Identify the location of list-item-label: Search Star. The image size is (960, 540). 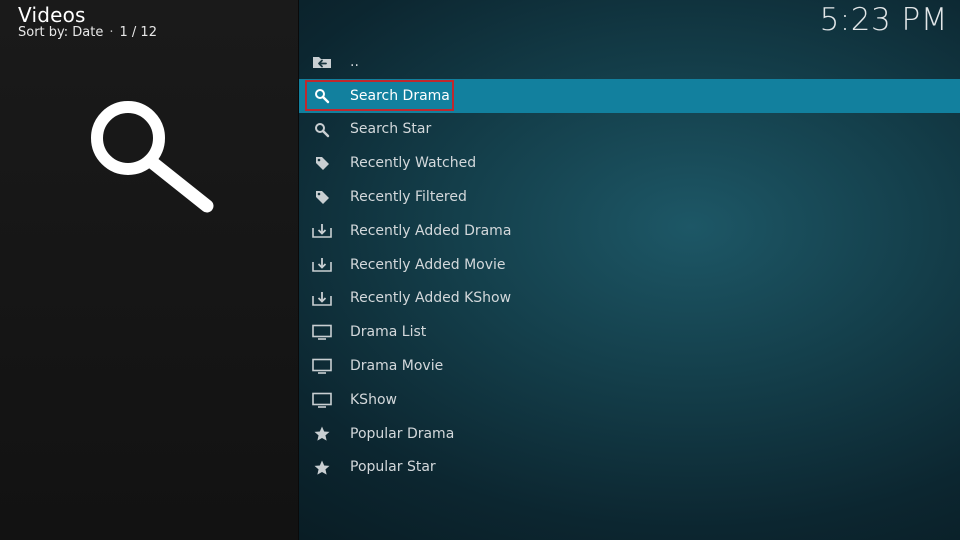
(391, 129).